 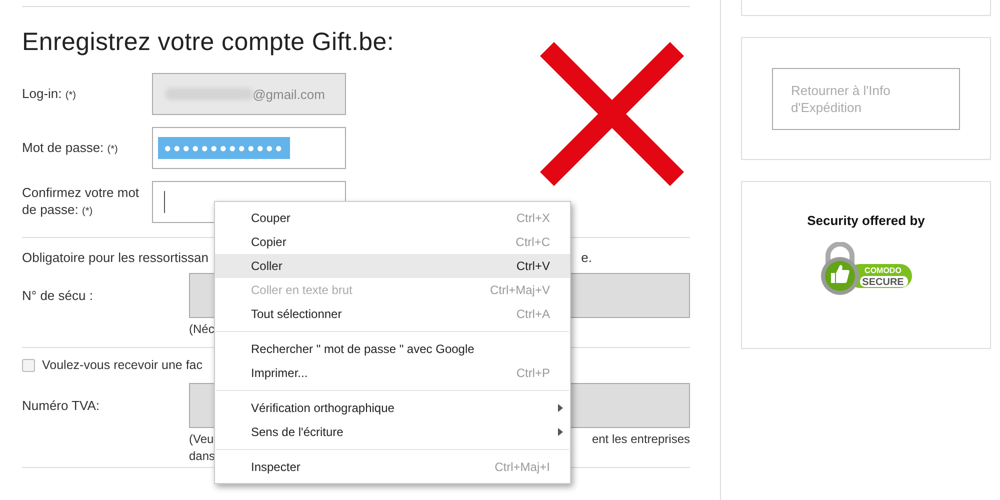 I want to click on hint-text: dans, so click(x=202, y=456).